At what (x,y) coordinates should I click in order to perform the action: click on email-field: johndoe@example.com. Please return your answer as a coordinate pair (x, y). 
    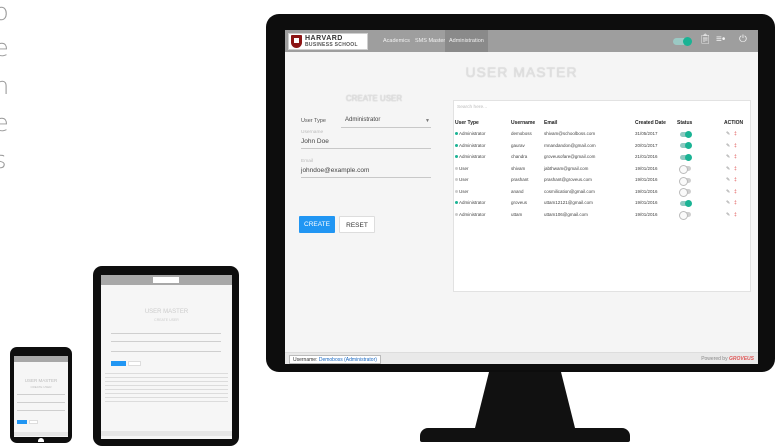
    Looking at the image, I should click on (335, 170).